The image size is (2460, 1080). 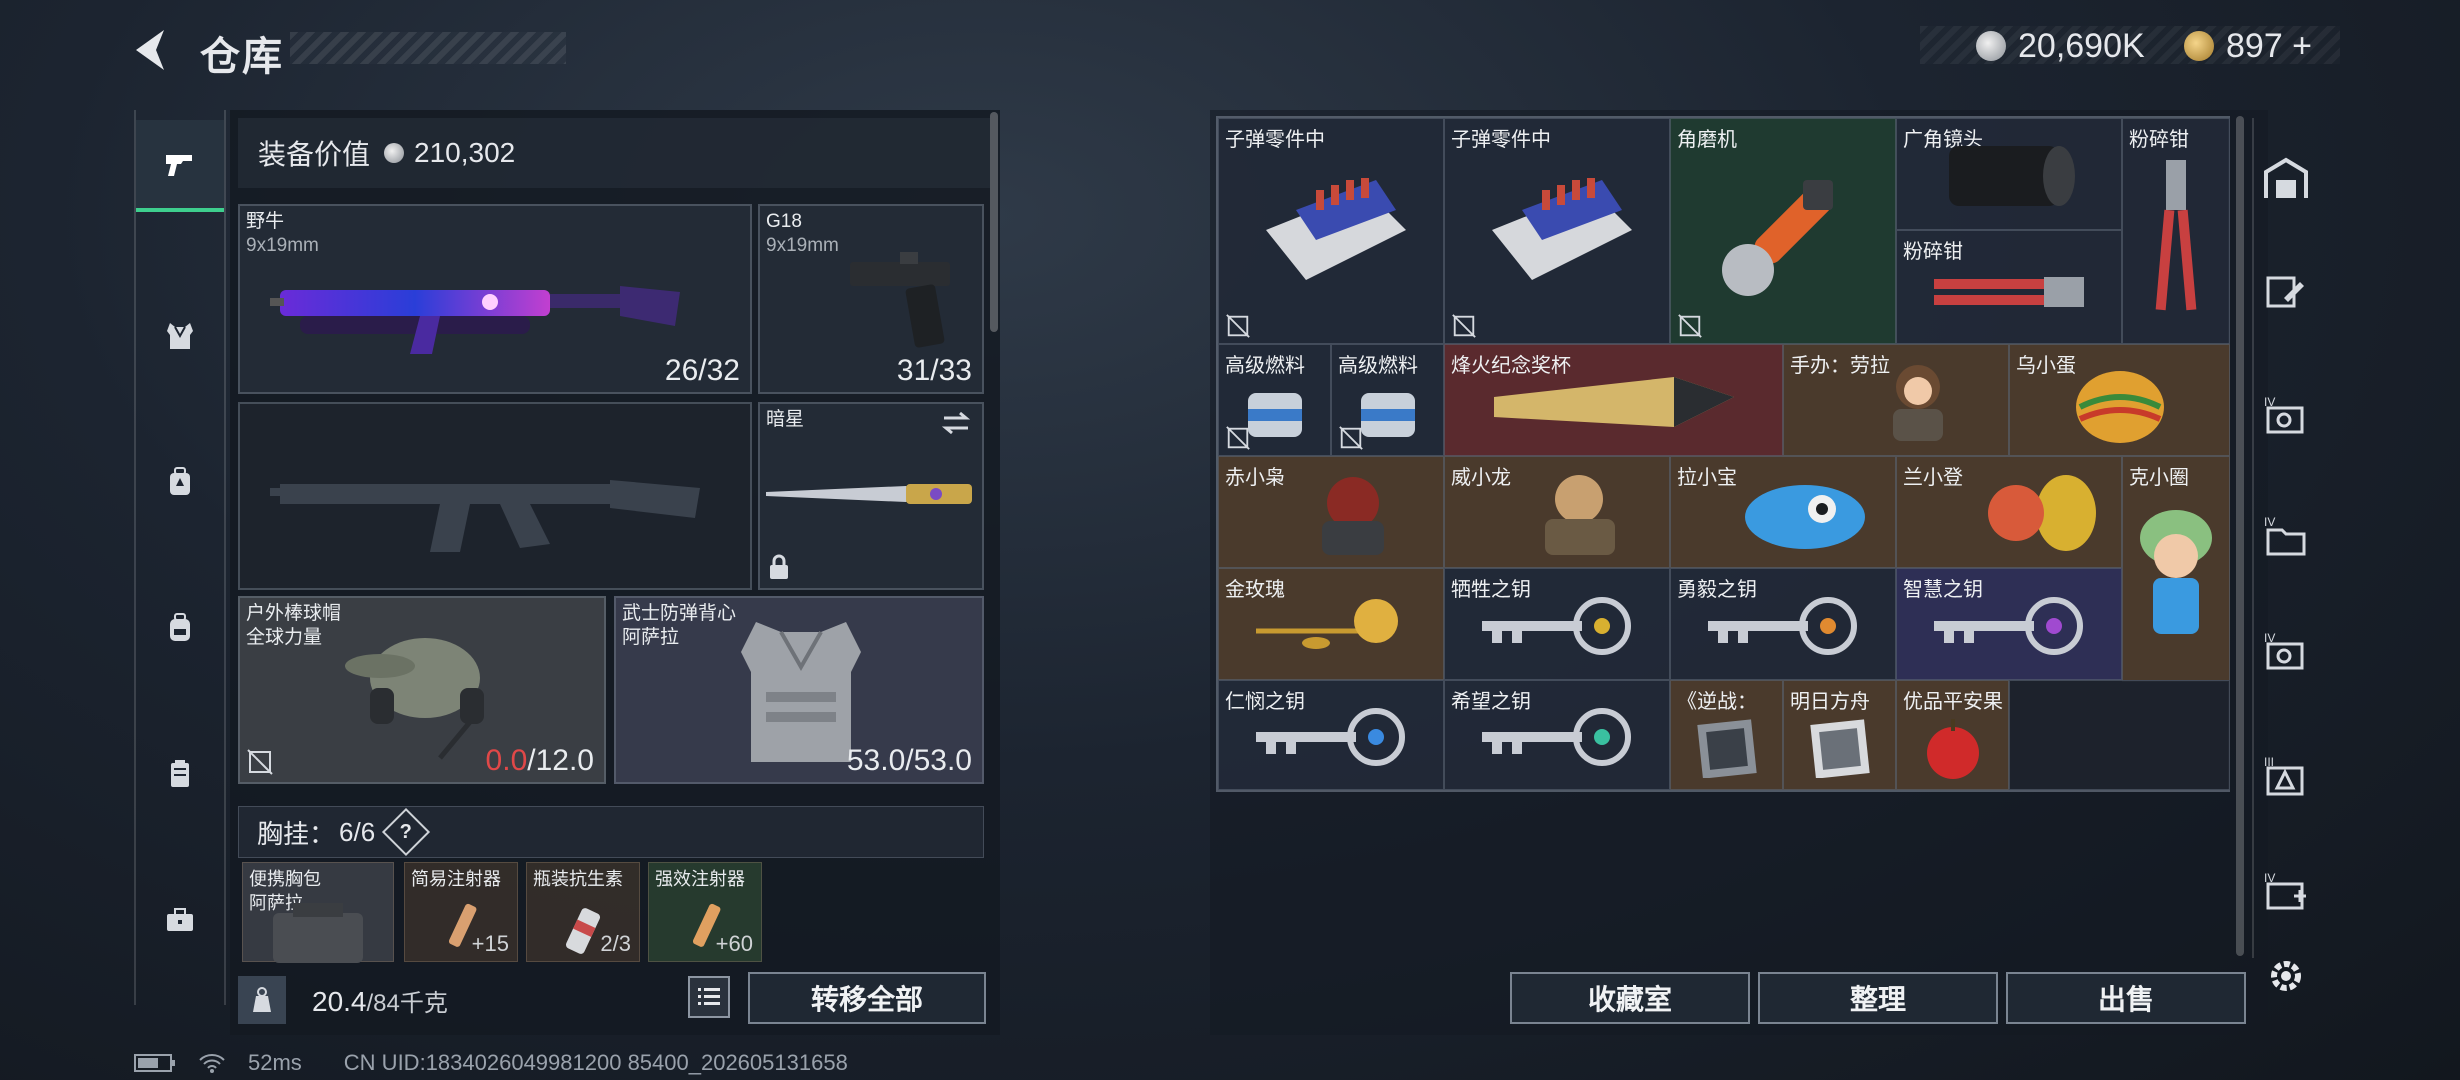 What do you see at coordinates (265, 221) in the screenshot?
I see `primary-weapon-name: 野牛` at bounding box center [265, 221].